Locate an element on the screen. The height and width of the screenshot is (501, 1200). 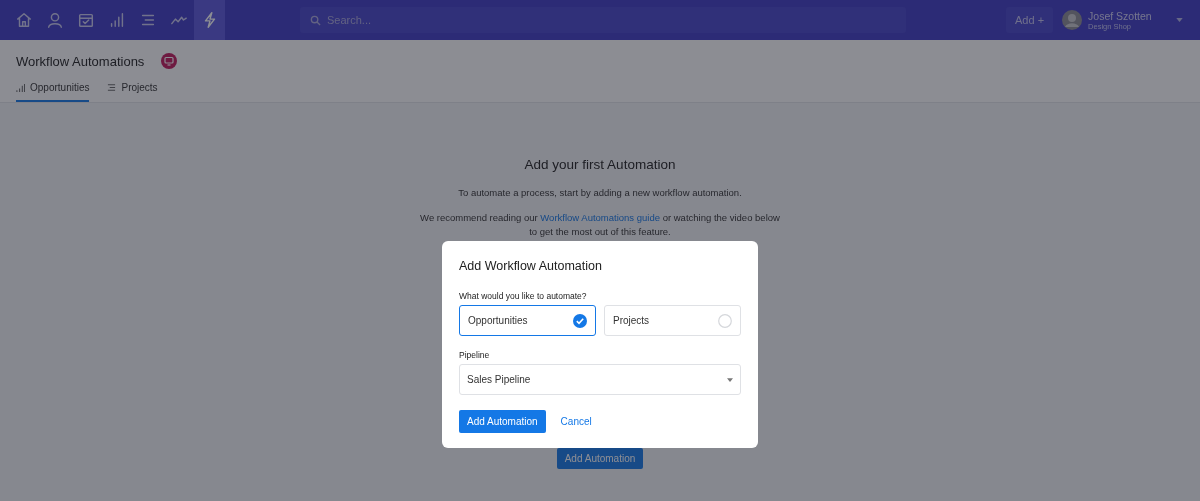
check-icon is located at coordinates (580, 320).